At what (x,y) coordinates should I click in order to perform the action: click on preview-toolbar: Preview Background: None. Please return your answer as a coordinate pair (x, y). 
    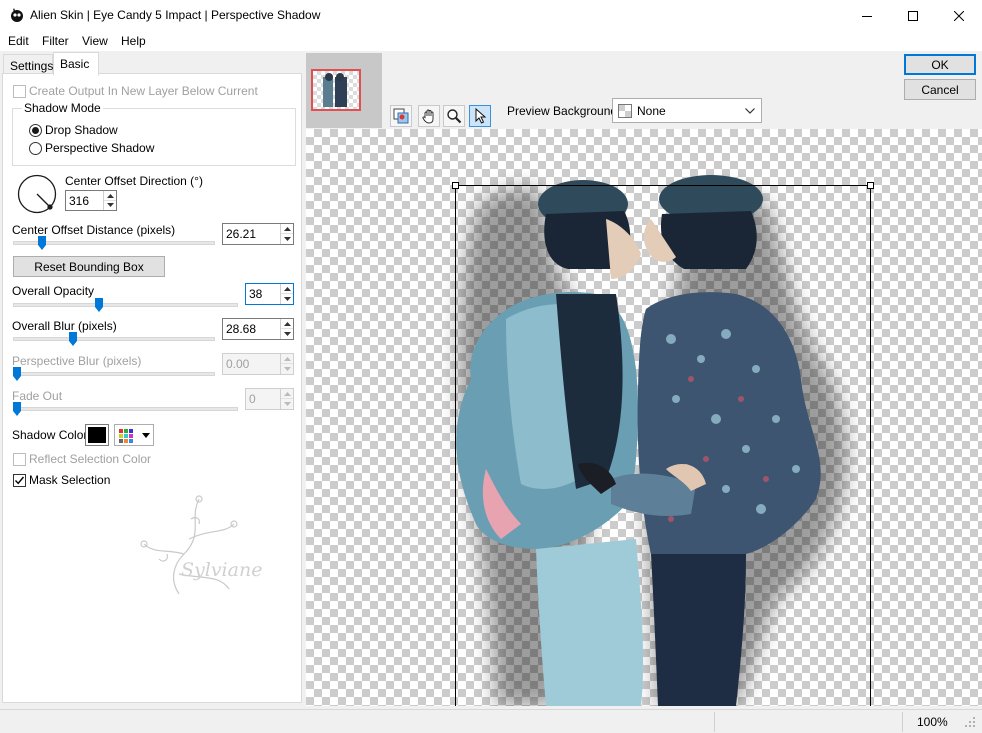
    Looking at the image, I should click on (644, 90).